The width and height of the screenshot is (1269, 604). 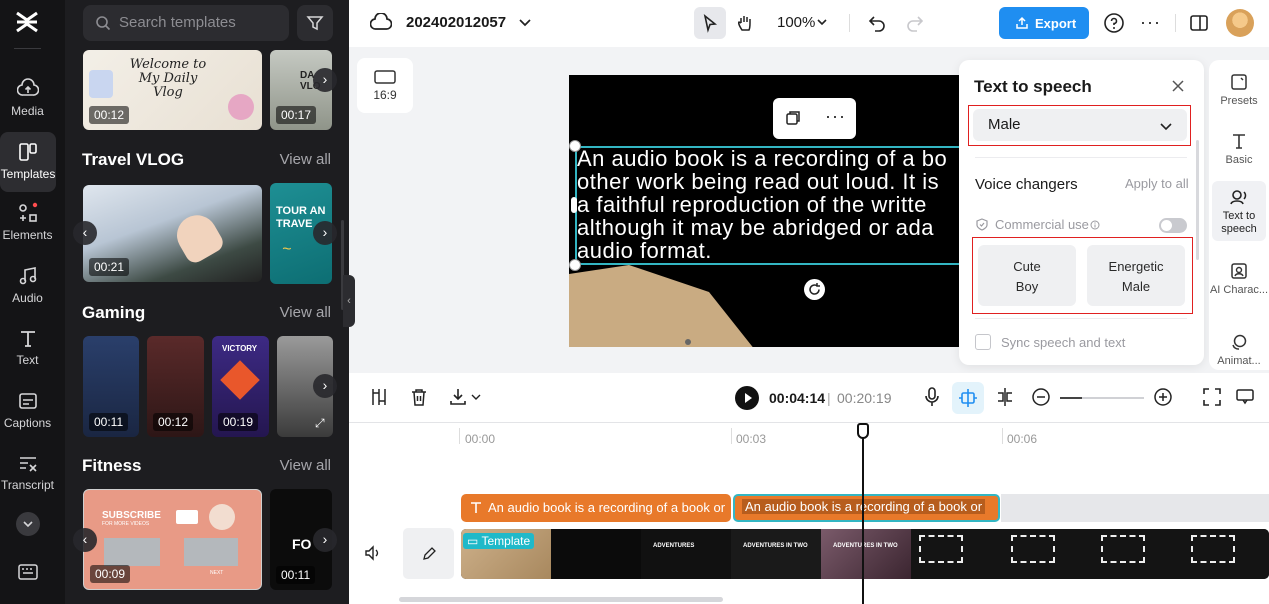 What do you see at coordinates (1199, 23) in the screenshot?
I see `layout-toggle-button` at bounding box center [1199, 23].